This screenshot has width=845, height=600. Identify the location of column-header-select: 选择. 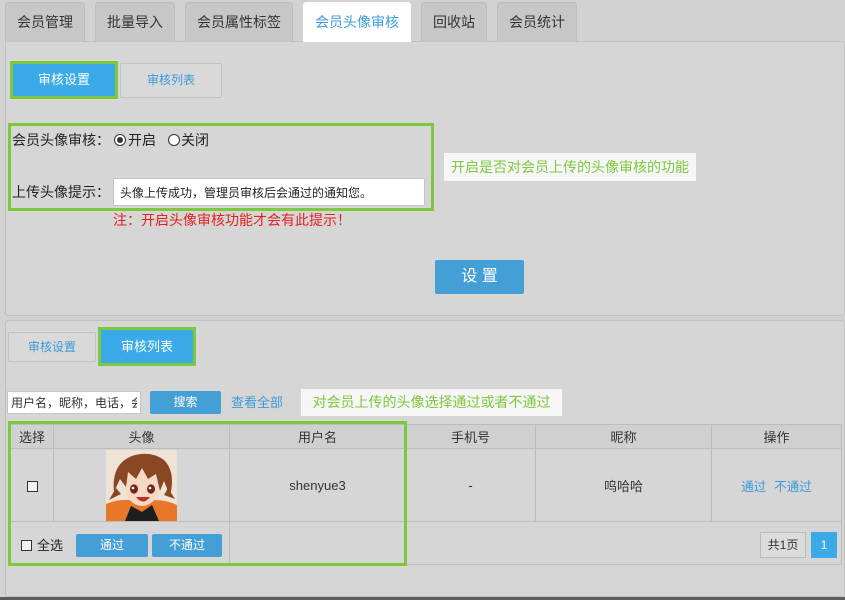
(32, 436).